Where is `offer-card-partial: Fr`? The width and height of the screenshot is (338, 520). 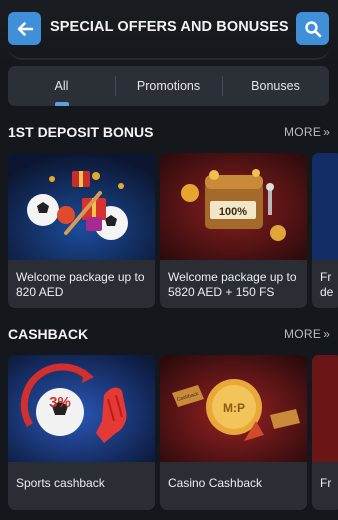 offer-card-partial: Fr is located at coordinates (325, 432).